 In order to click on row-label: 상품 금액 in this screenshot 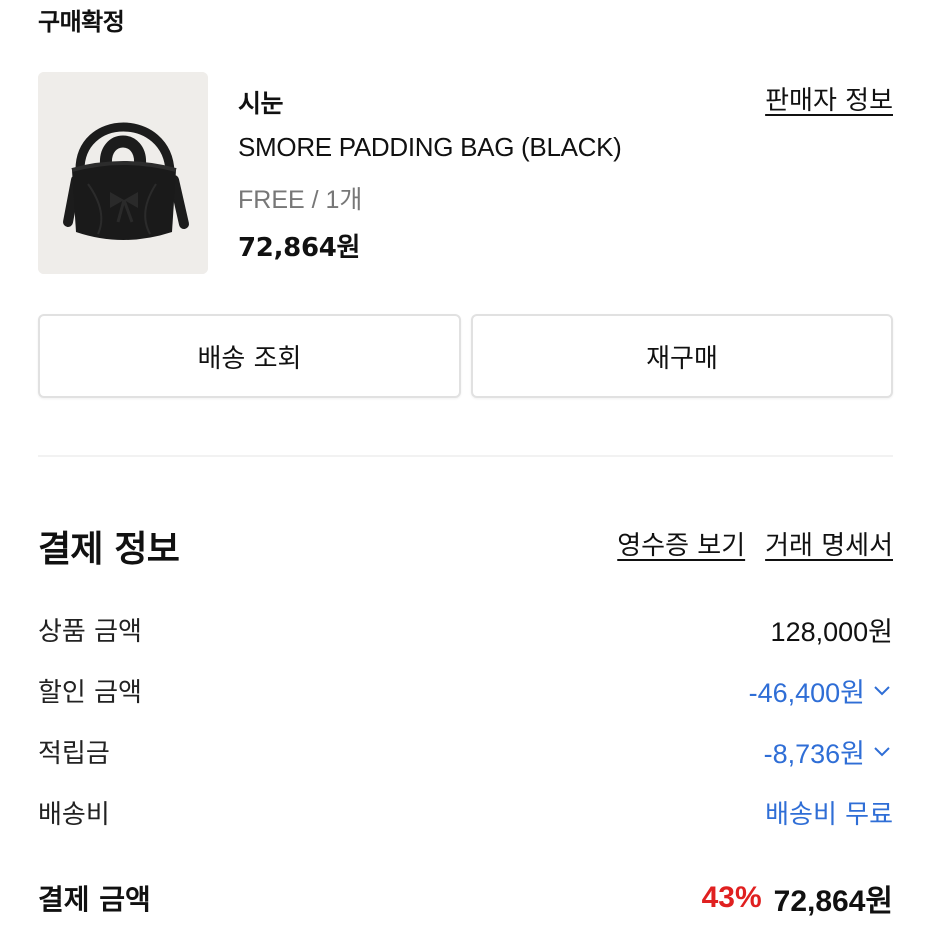, I will do `click(90, 631)`.